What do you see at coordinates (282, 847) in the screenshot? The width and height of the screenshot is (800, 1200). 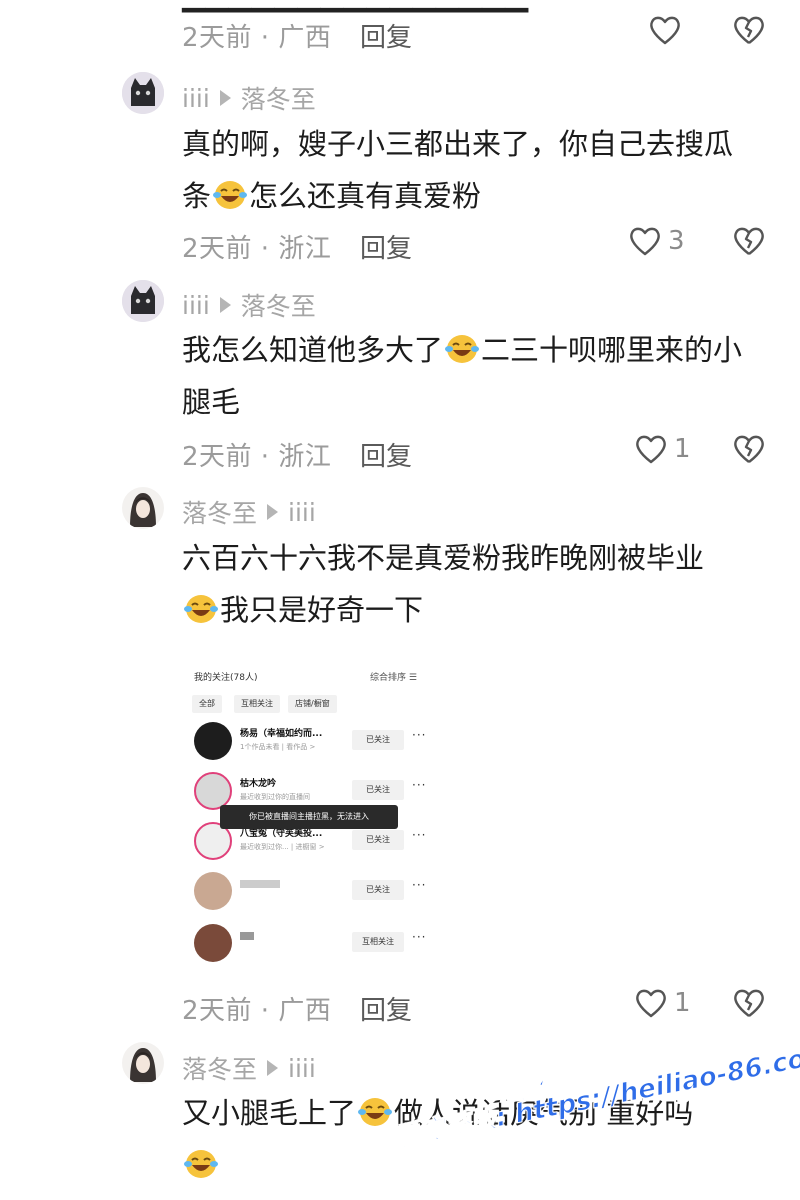 I see `follow-subtitle: 最近收到过你... | 进橱窗 >` at bounding box center [282, 847].